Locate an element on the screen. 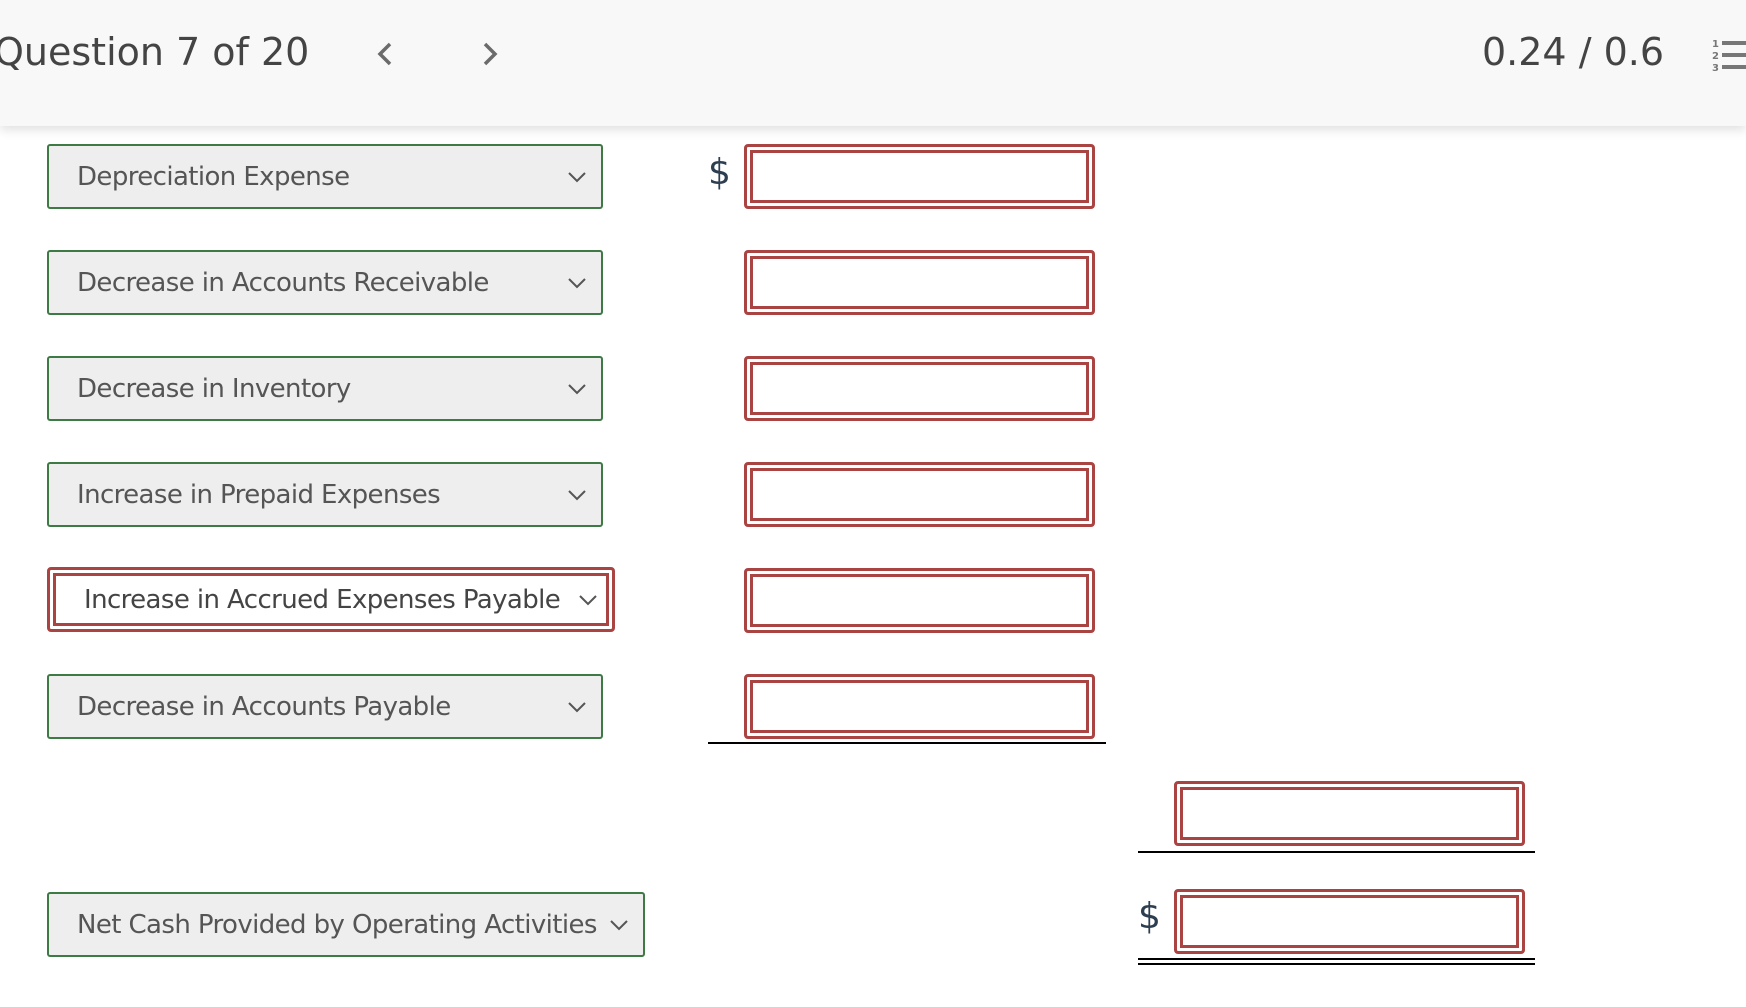 This screenshot has width=1746, height=1007. double-underline-bottom is located at coordinates (1336, 964).